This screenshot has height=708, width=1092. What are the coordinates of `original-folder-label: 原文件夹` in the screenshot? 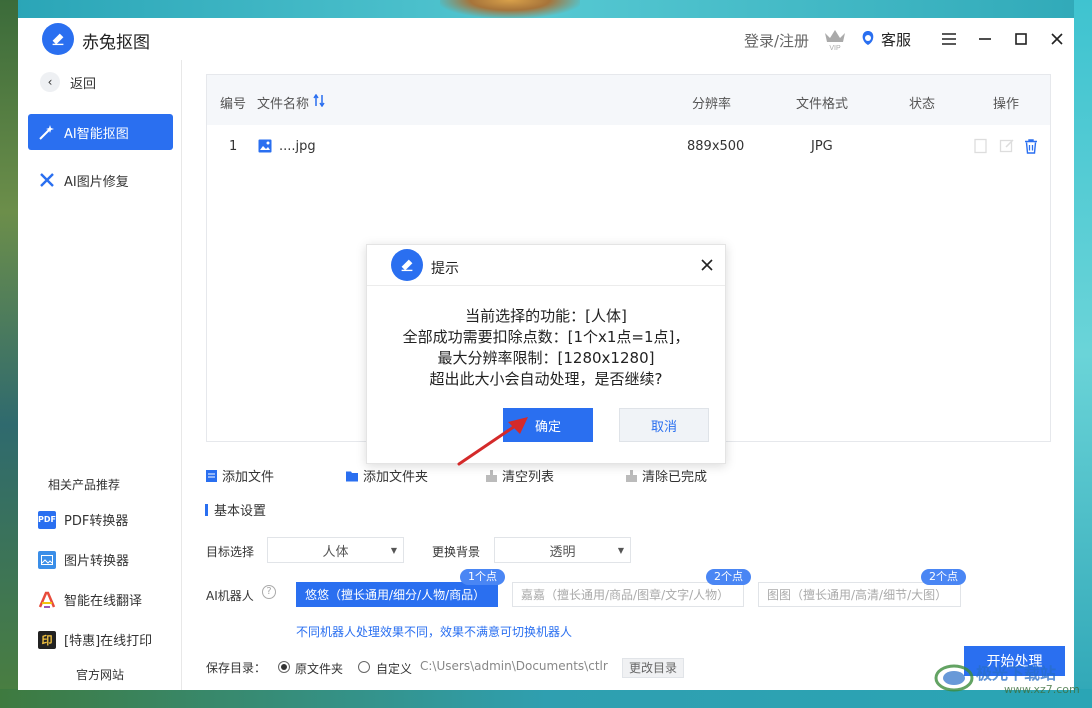 It's located at (319, 668).